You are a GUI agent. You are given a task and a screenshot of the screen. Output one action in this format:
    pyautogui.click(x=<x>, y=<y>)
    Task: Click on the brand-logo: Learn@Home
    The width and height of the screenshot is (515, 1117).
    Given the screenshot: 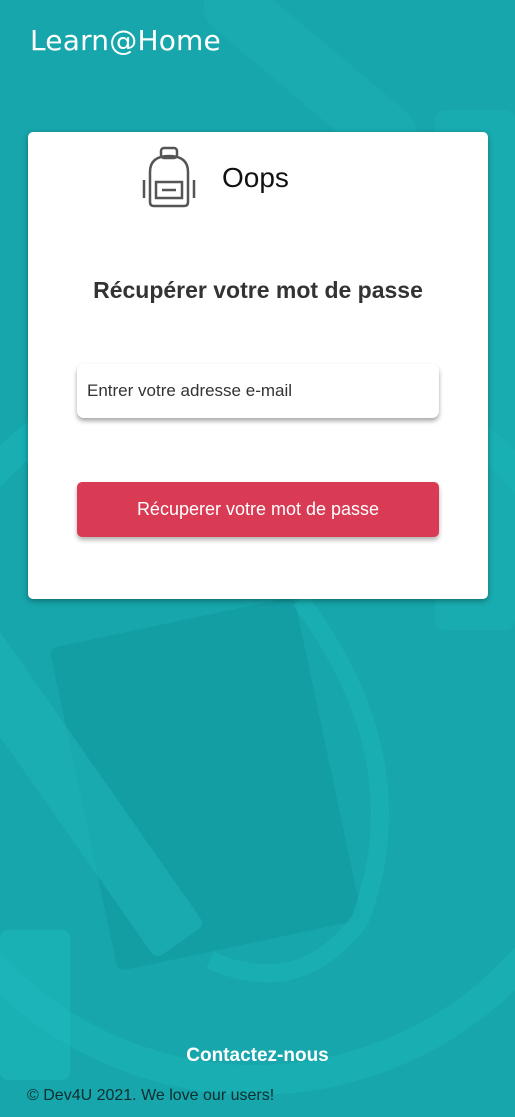 What is the action you would take?
    pyautogui.click(x=125, y=40)
    